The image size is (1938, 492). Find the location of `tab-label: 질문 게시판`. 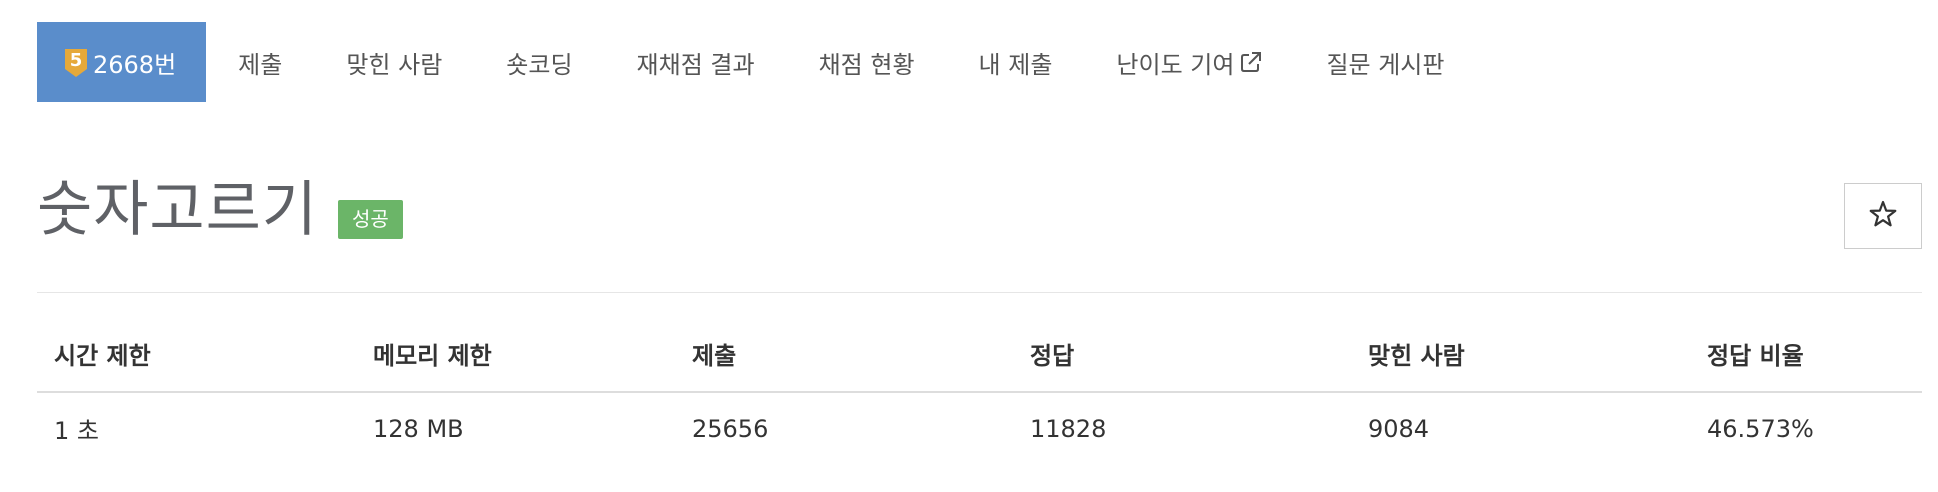

tab-label: 질문 게시판 is located at coordinates (1385, 64).